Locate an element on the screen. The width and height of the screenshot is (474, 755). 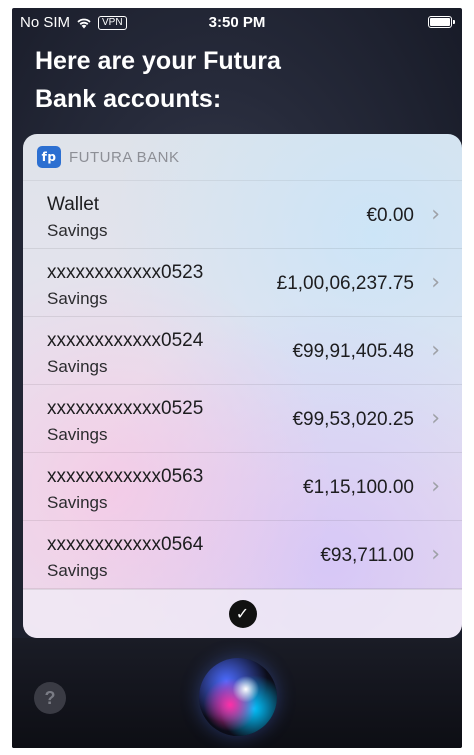
account-name: xxxxxxxxxxxx0563 is located at coordinates (125, 476).